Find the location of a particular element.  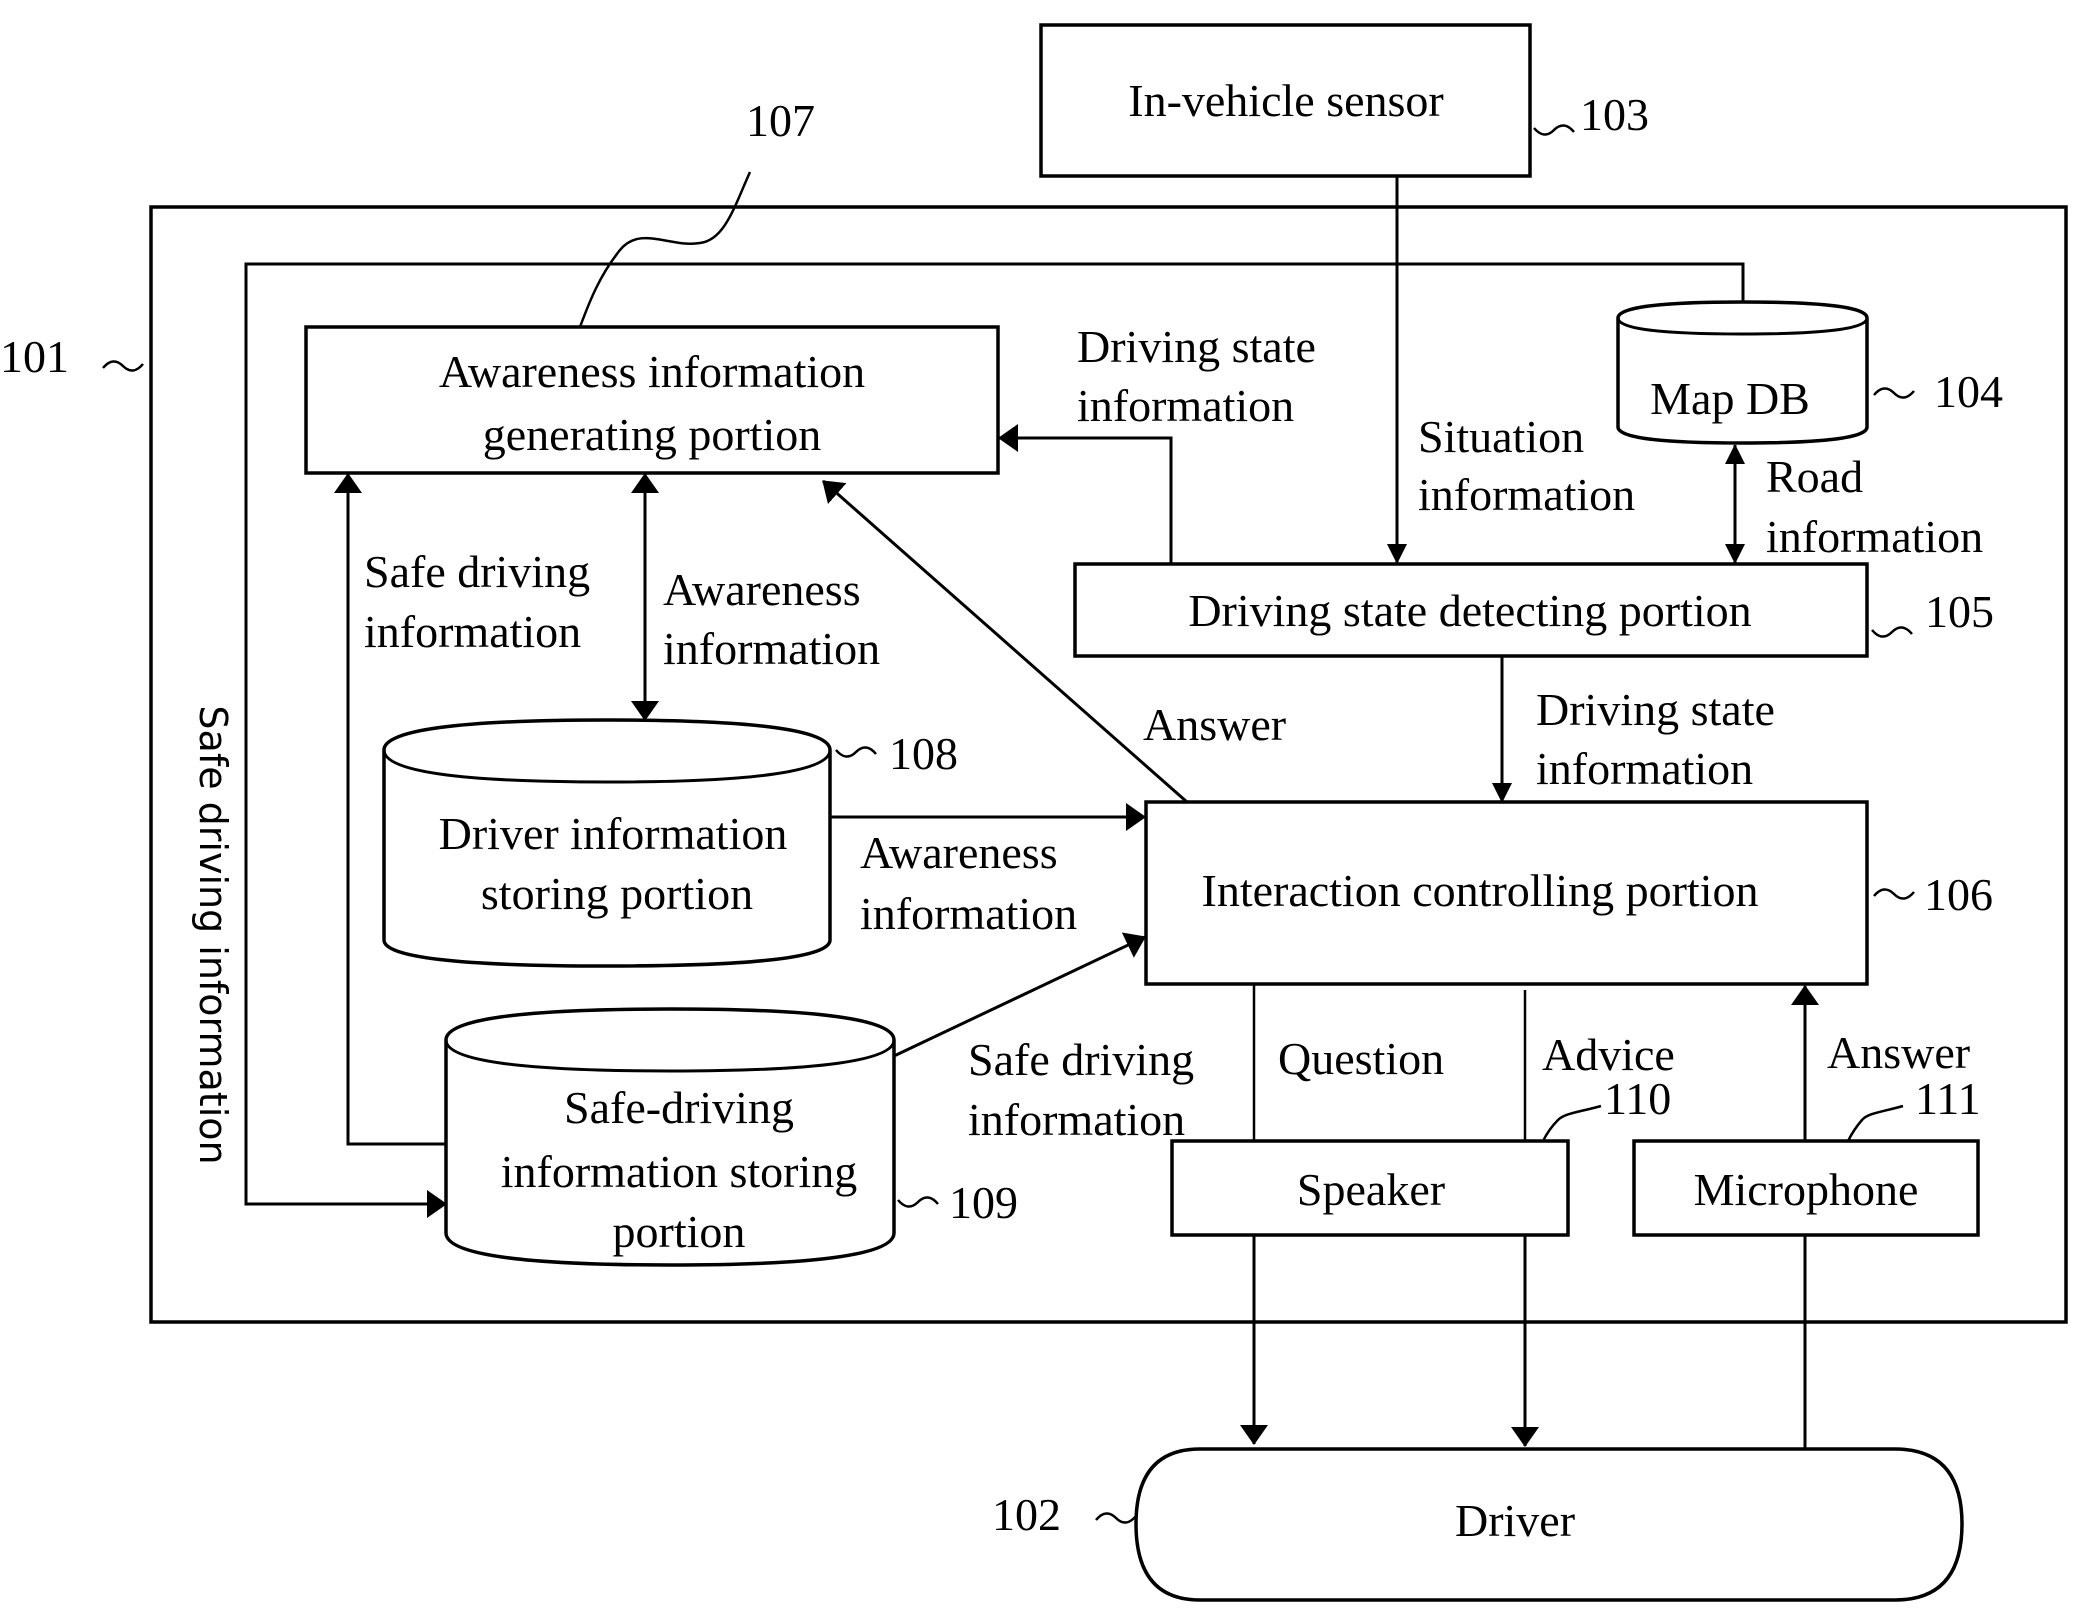

ref-101-tilde is located at coordinates (123, 366).